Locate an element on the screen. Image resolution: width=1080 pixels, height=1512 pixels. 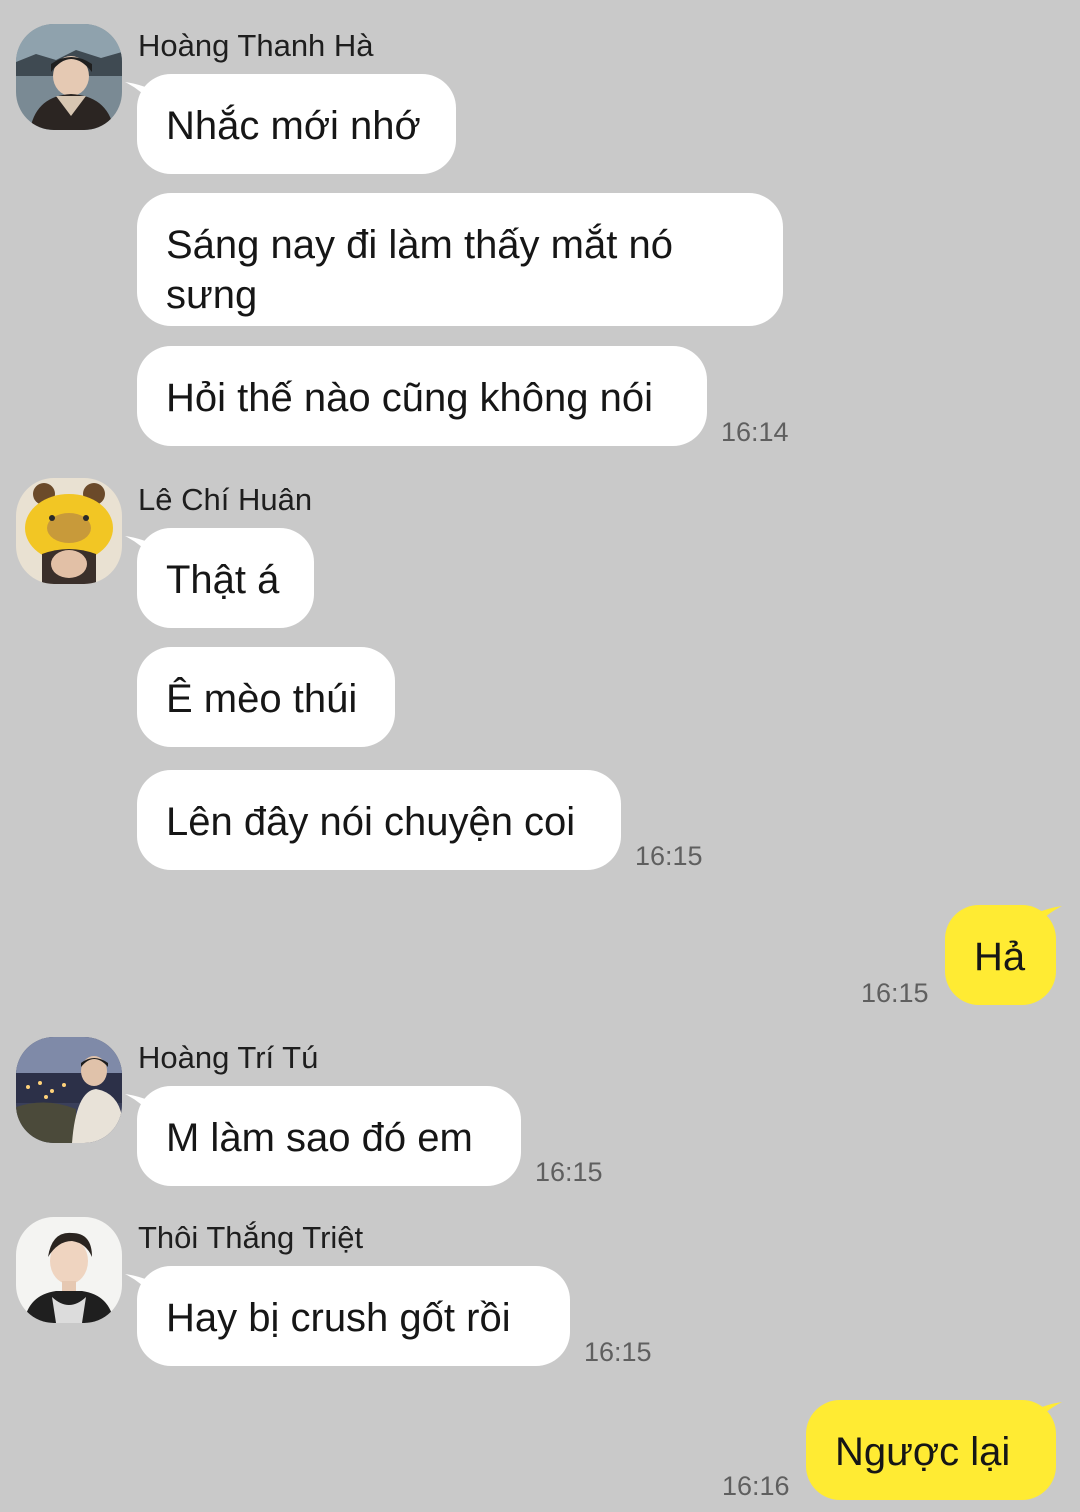
message-bubble: Hỏi thế nào cũng không nói is located at coordinates (422, 396).